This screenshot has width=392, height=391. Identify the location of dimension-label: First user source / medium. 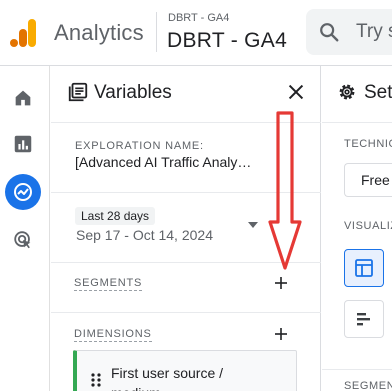
(191, 377).